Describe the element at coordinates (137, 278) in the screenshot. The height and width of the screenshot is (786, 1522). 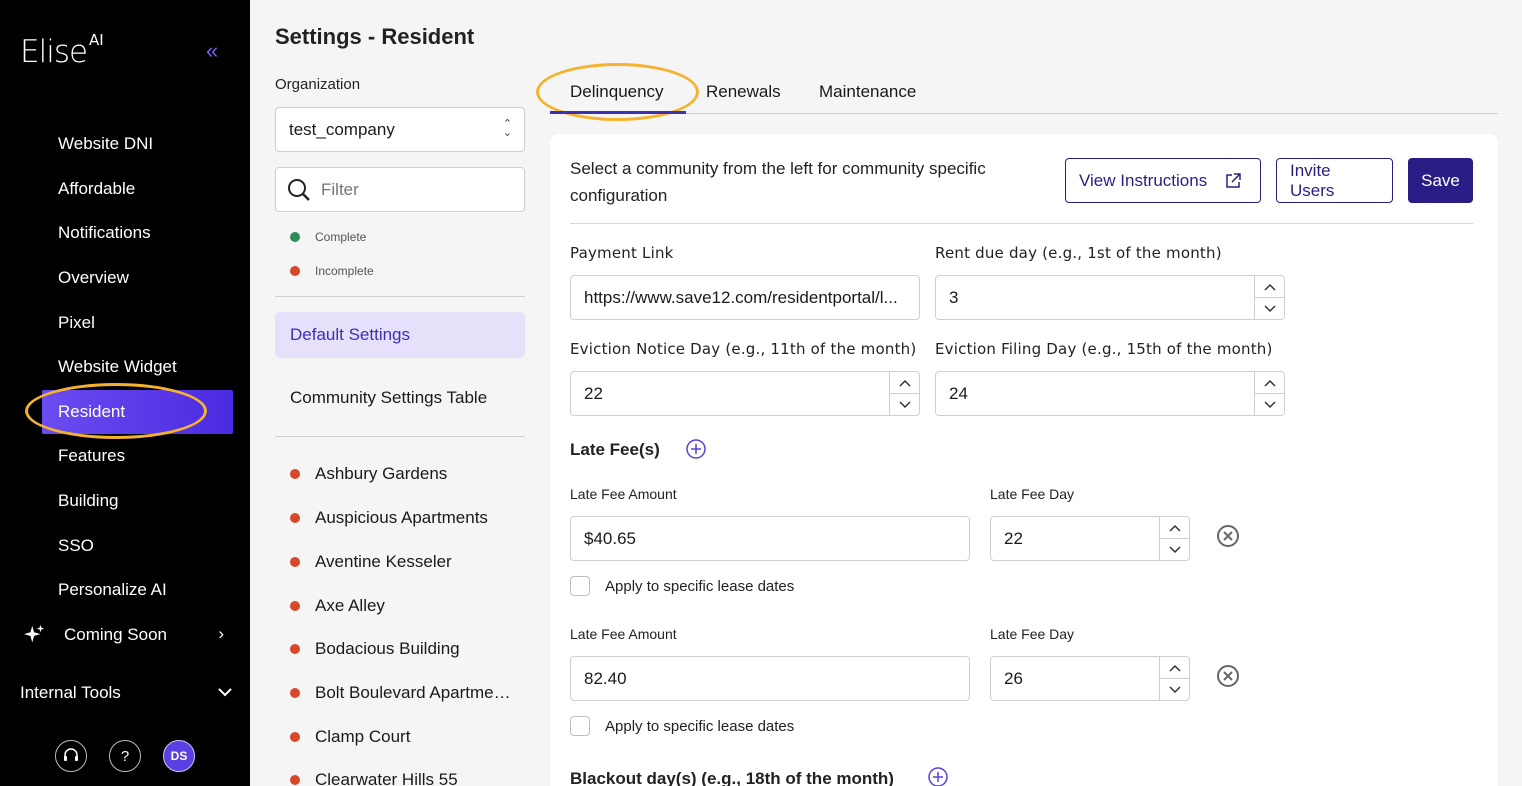
I see `sidebar-item-overview: Overview` at that location.